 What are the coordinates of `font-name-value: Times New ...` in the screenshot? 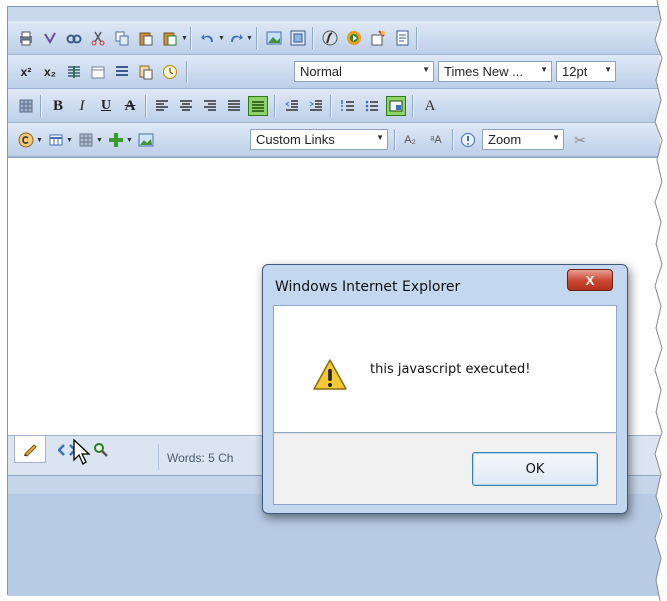 It's located at (483, 71).